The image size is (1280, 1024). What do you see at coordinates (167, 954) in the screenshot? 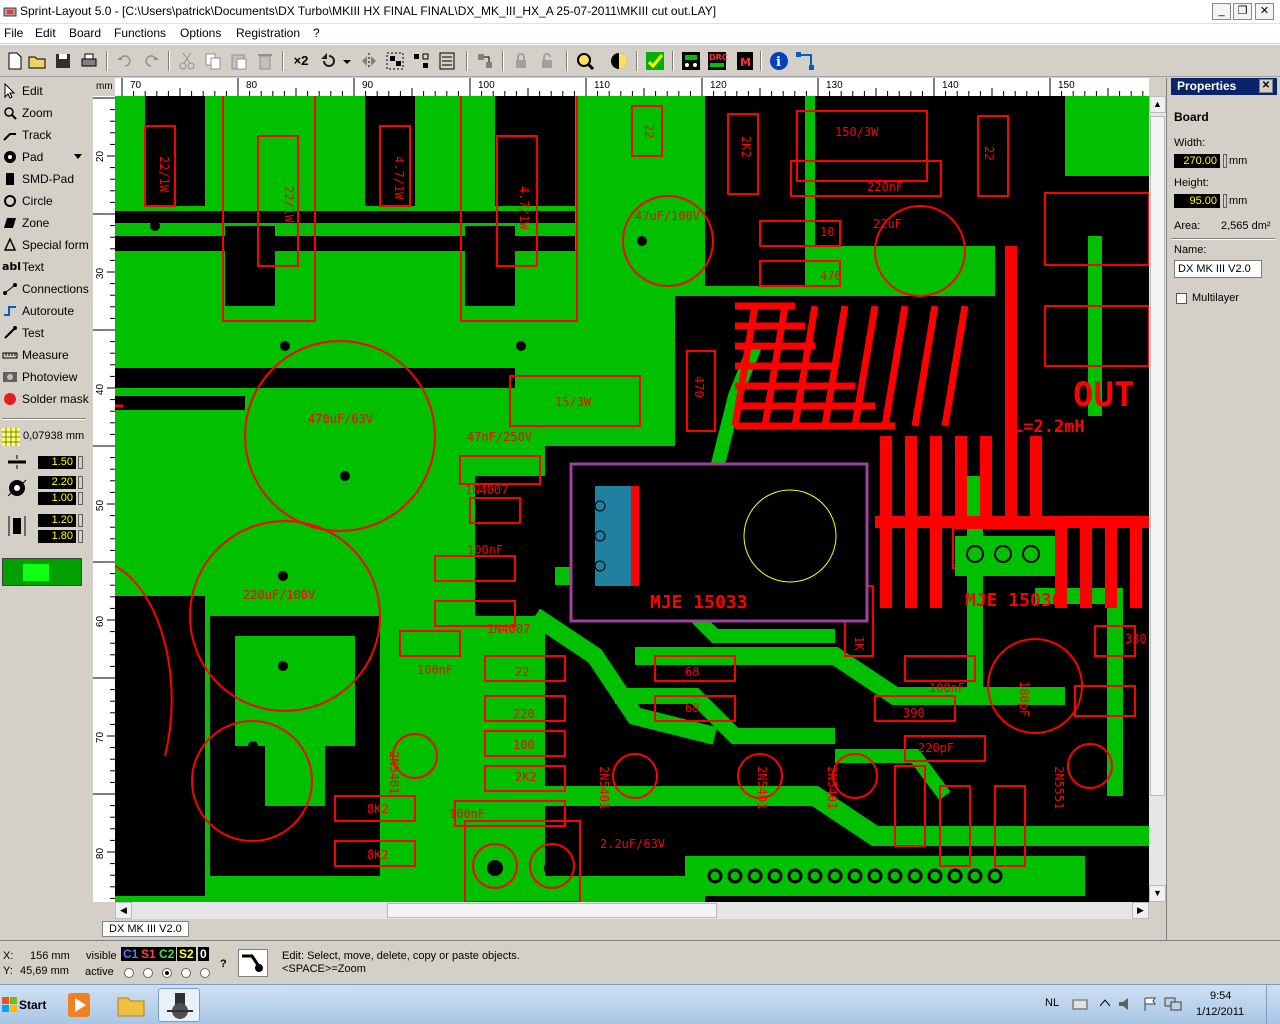
I see `layer-c2-toggle: C2` at bounding box center [167, 954].